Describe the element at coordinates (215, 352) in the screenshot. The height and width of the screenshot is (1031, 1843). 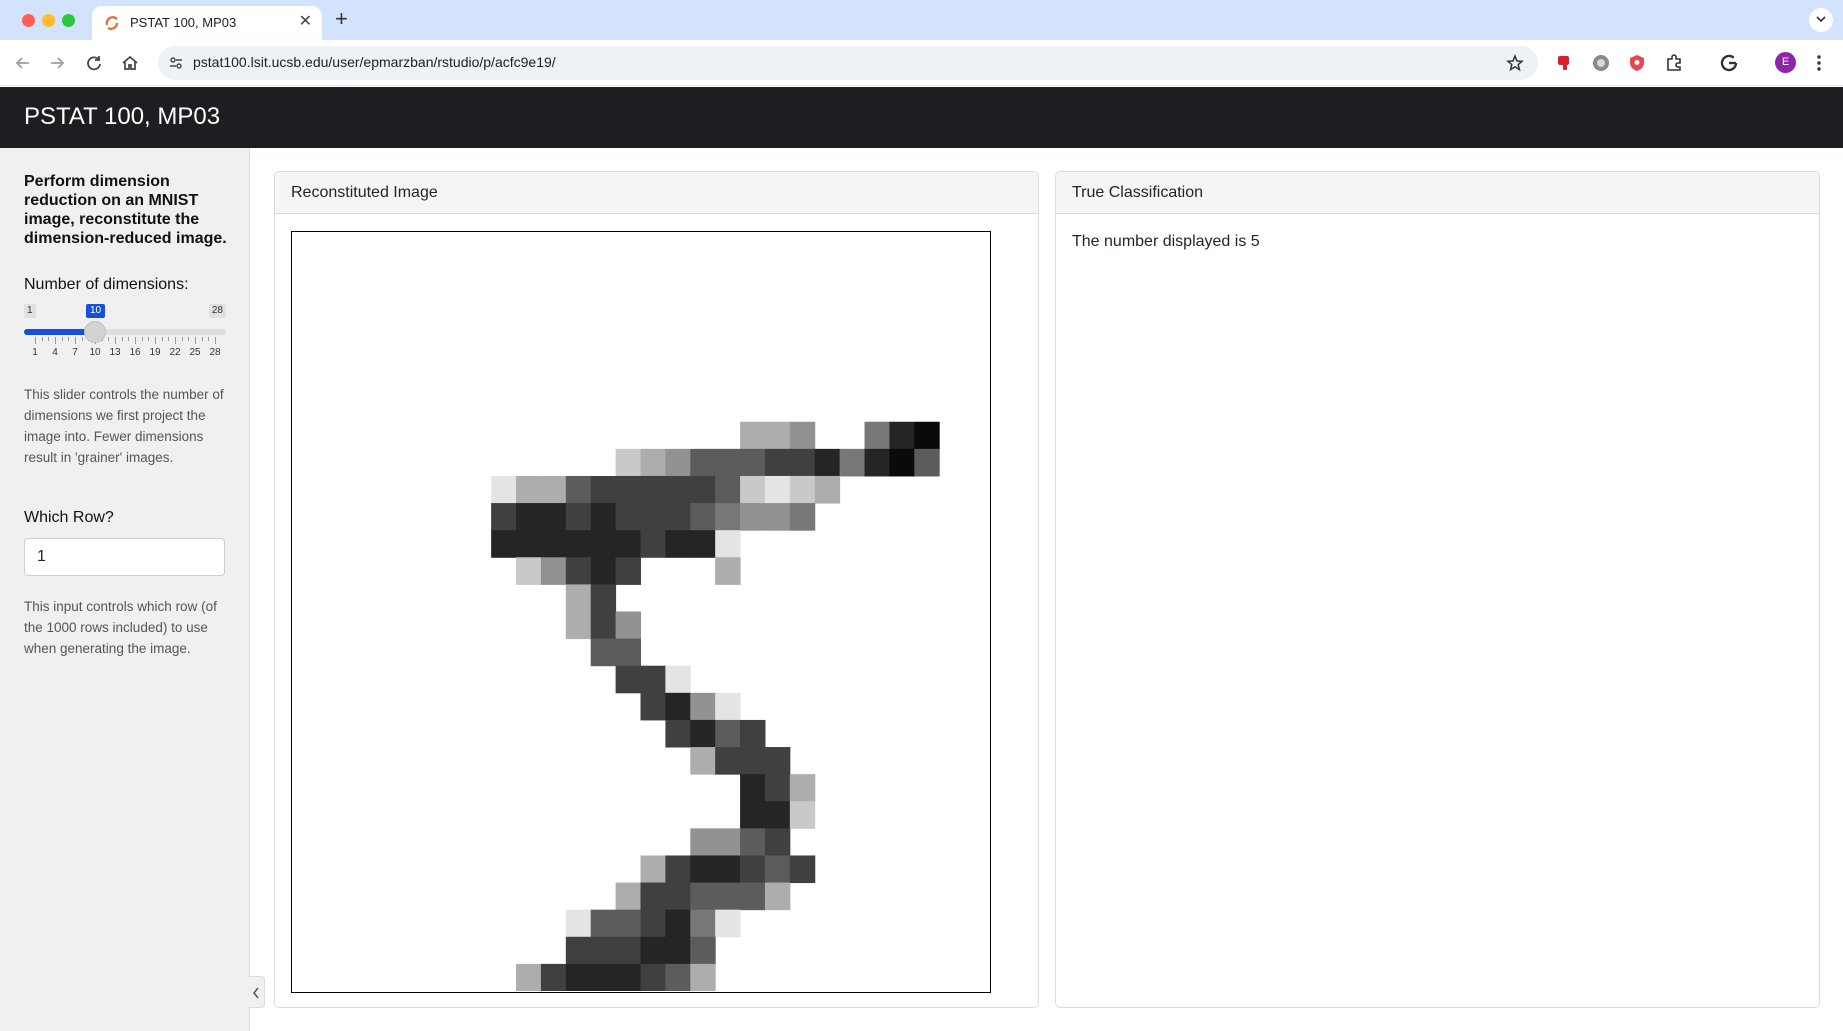
I see `slider-tick-label: 28` at that location.